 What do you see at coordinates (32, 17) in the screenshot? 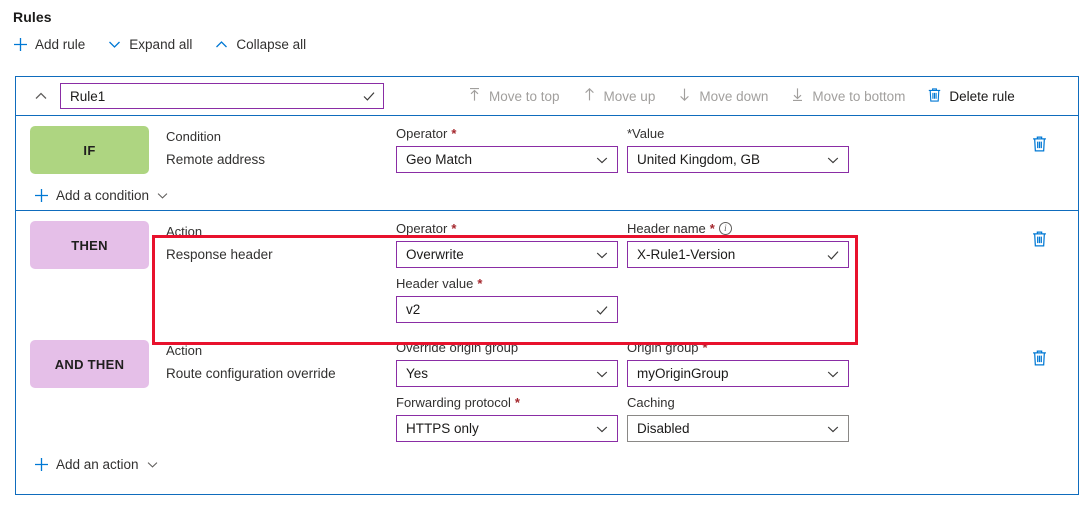
I see `page-title: Rules` at bounding box center [32, 17].